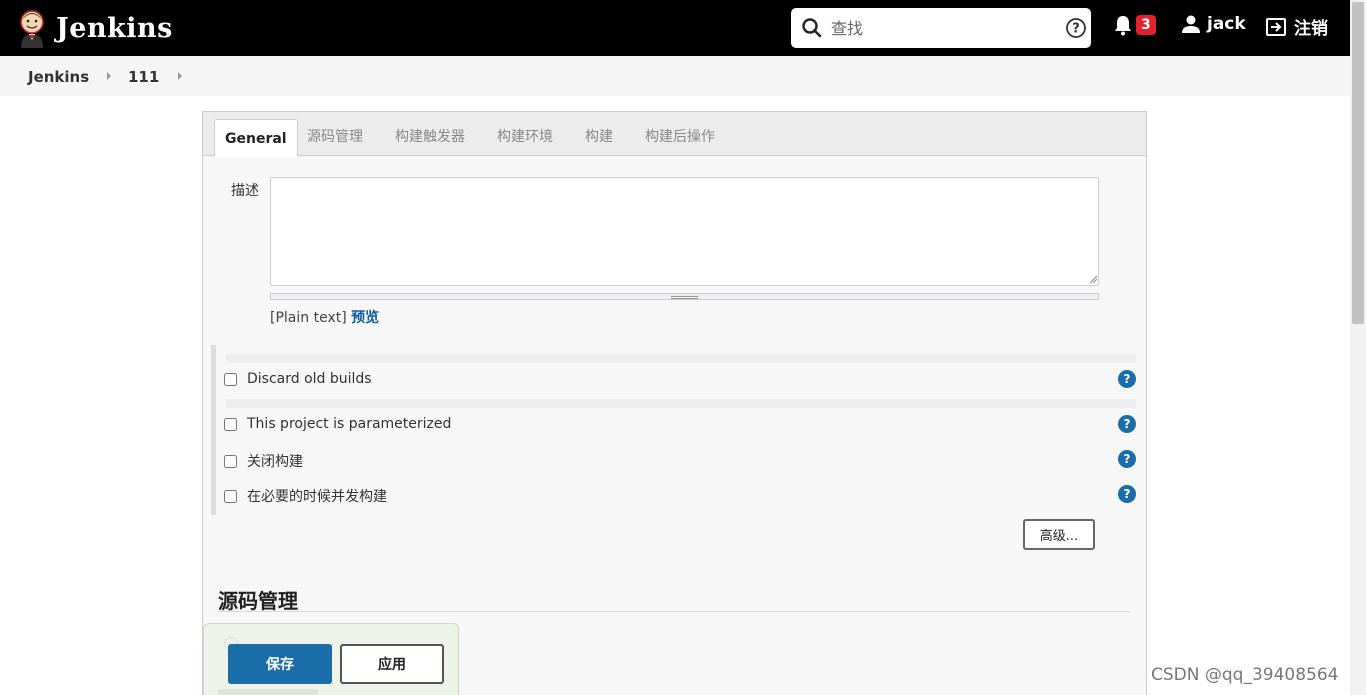 The image size is (1366, 695). I want to click on discard-old-builds-checkbox, so click(230, 379).